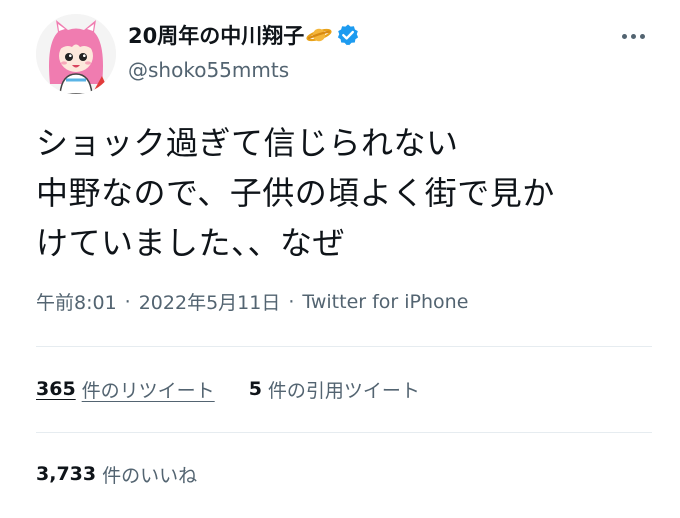  I want to click on retweets-label: 件のリツイート, so click(148, 390).